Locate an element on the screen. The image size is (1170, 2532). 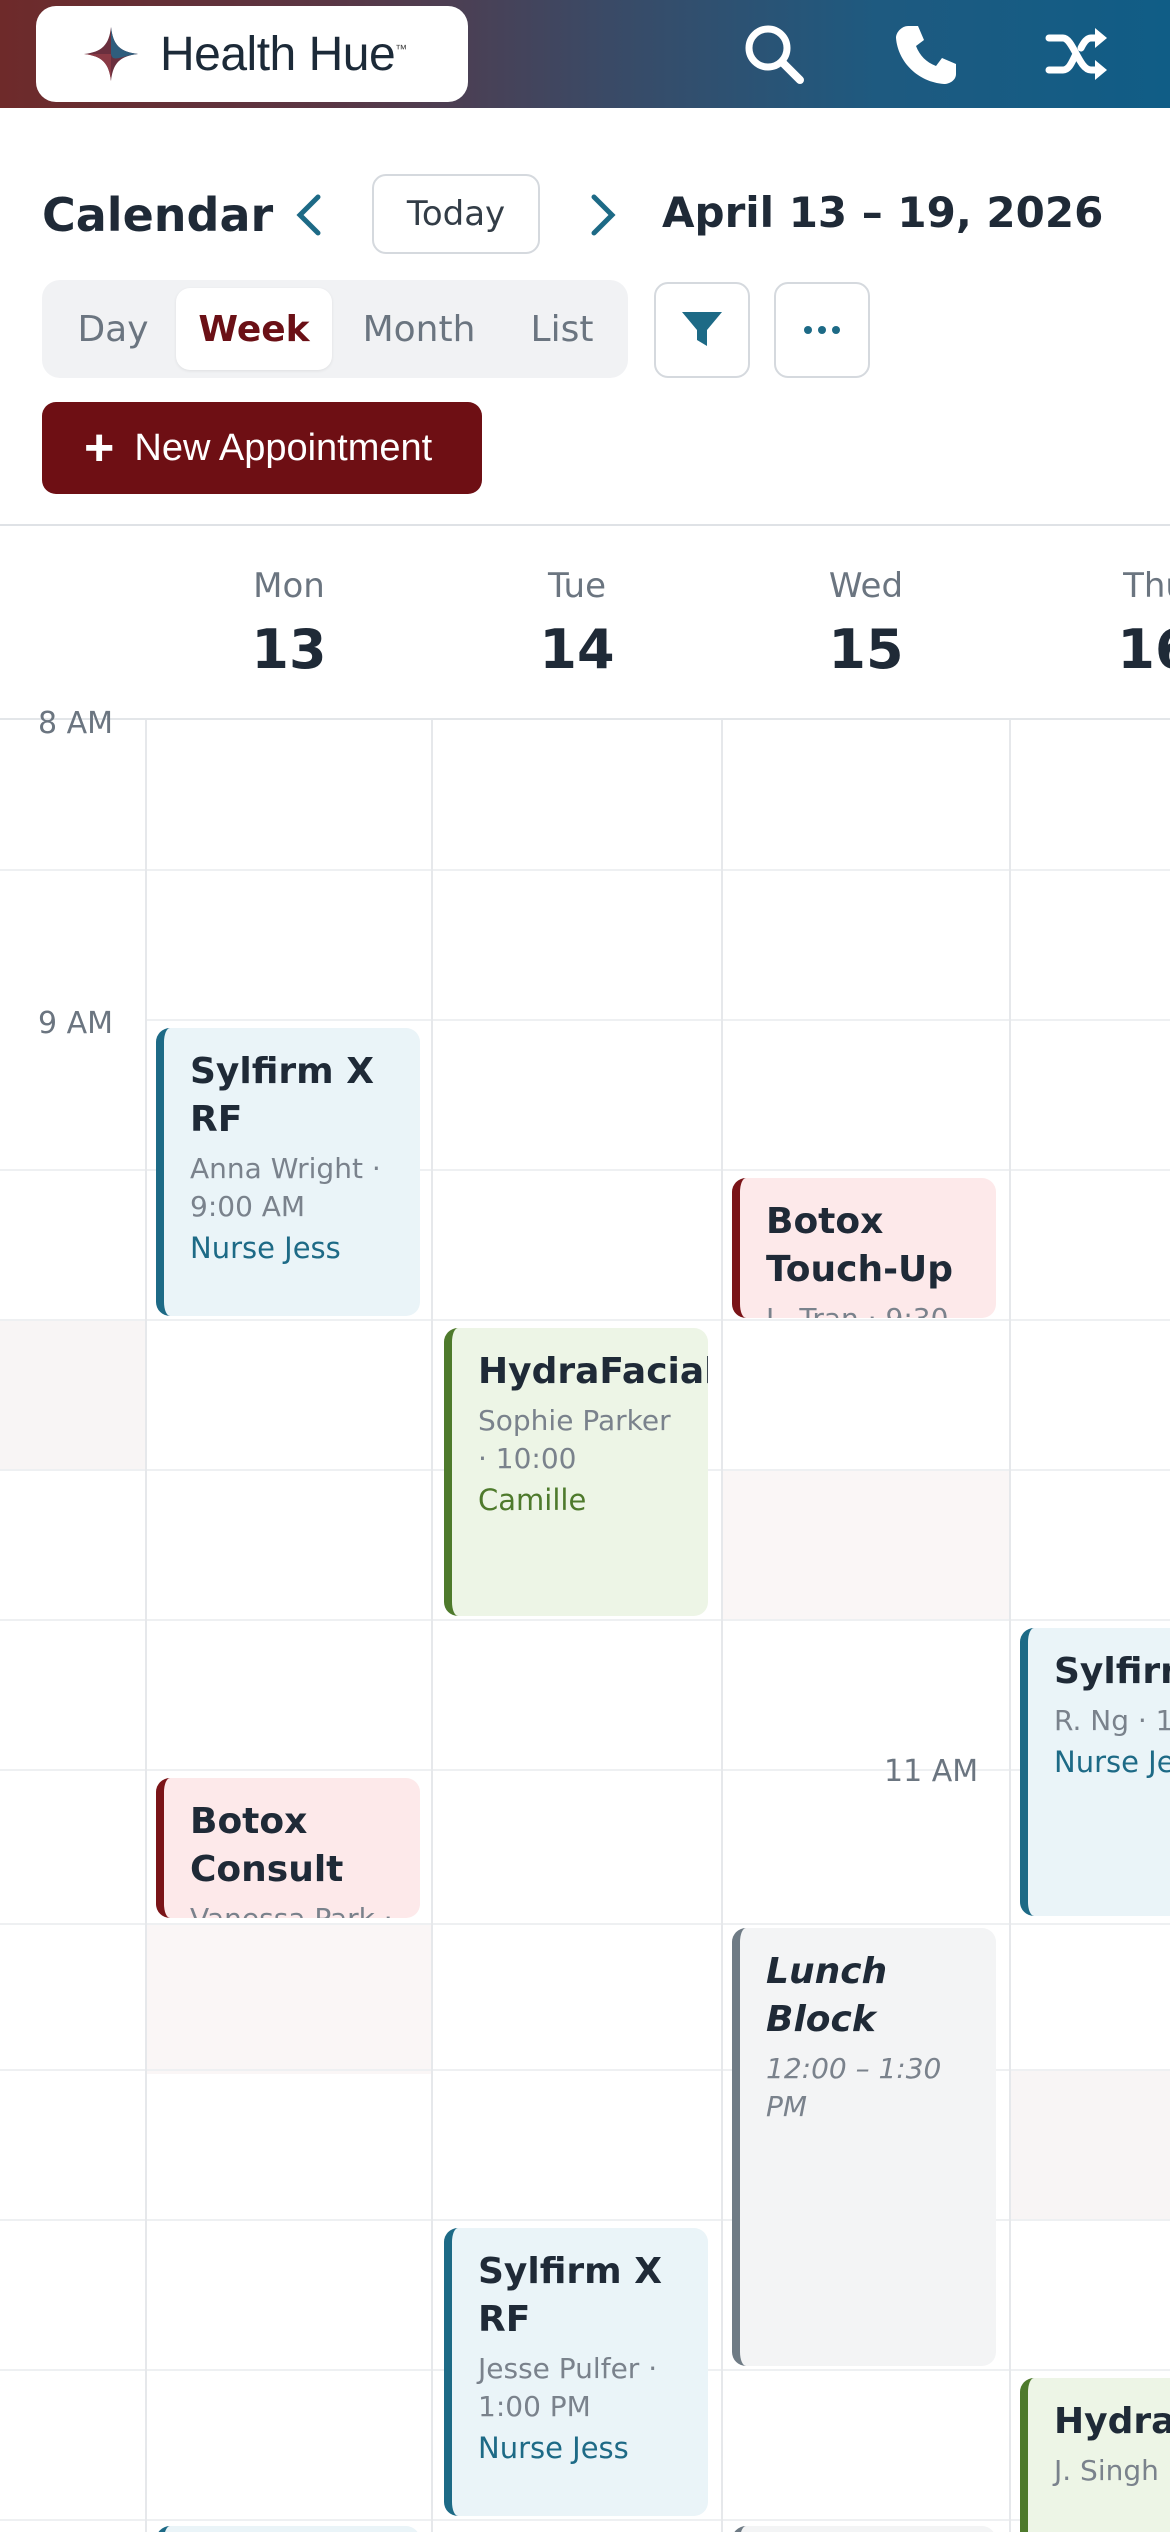
block-title: Lunch Block is located at coordinates (827, 1995).